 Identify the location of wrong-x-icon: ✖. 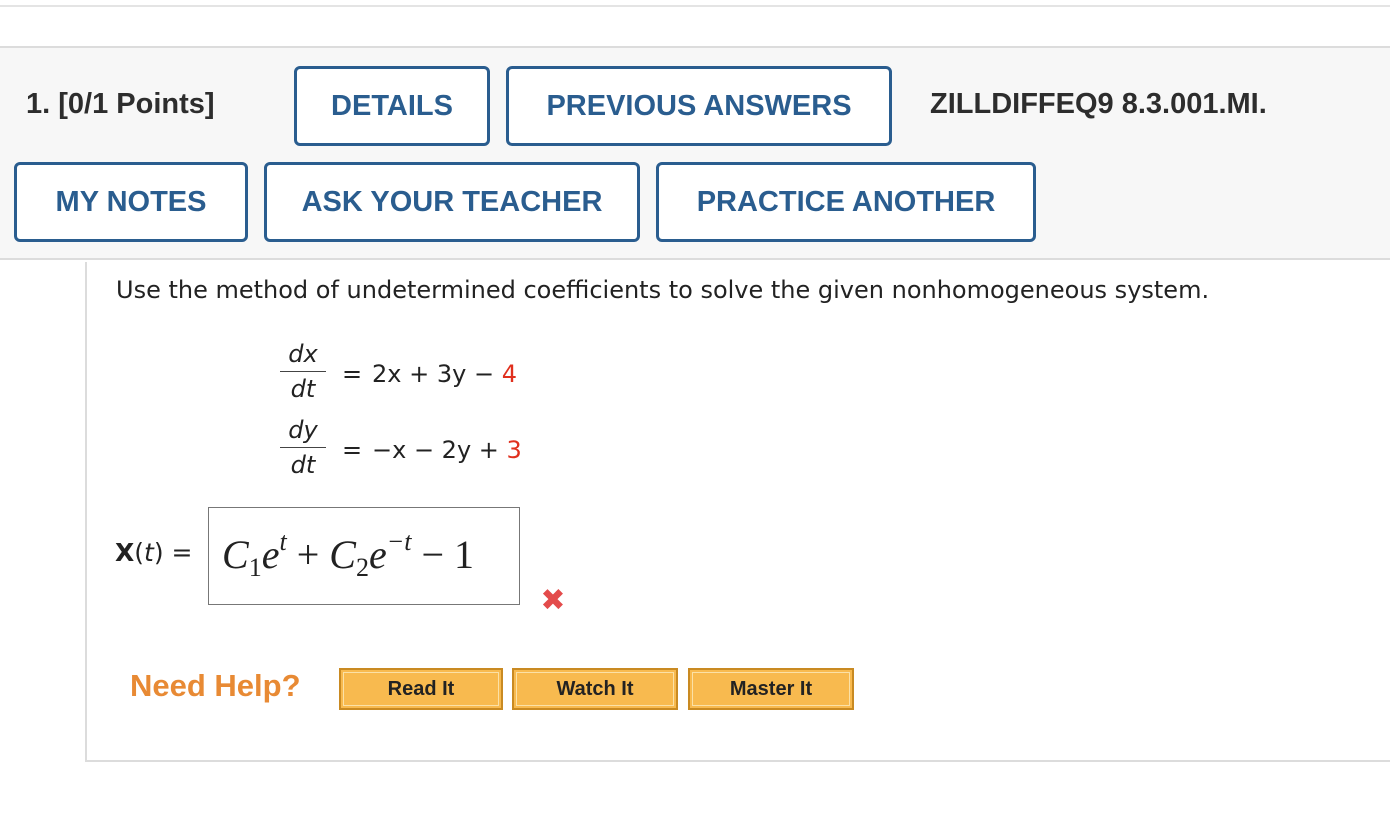
(553, 600).